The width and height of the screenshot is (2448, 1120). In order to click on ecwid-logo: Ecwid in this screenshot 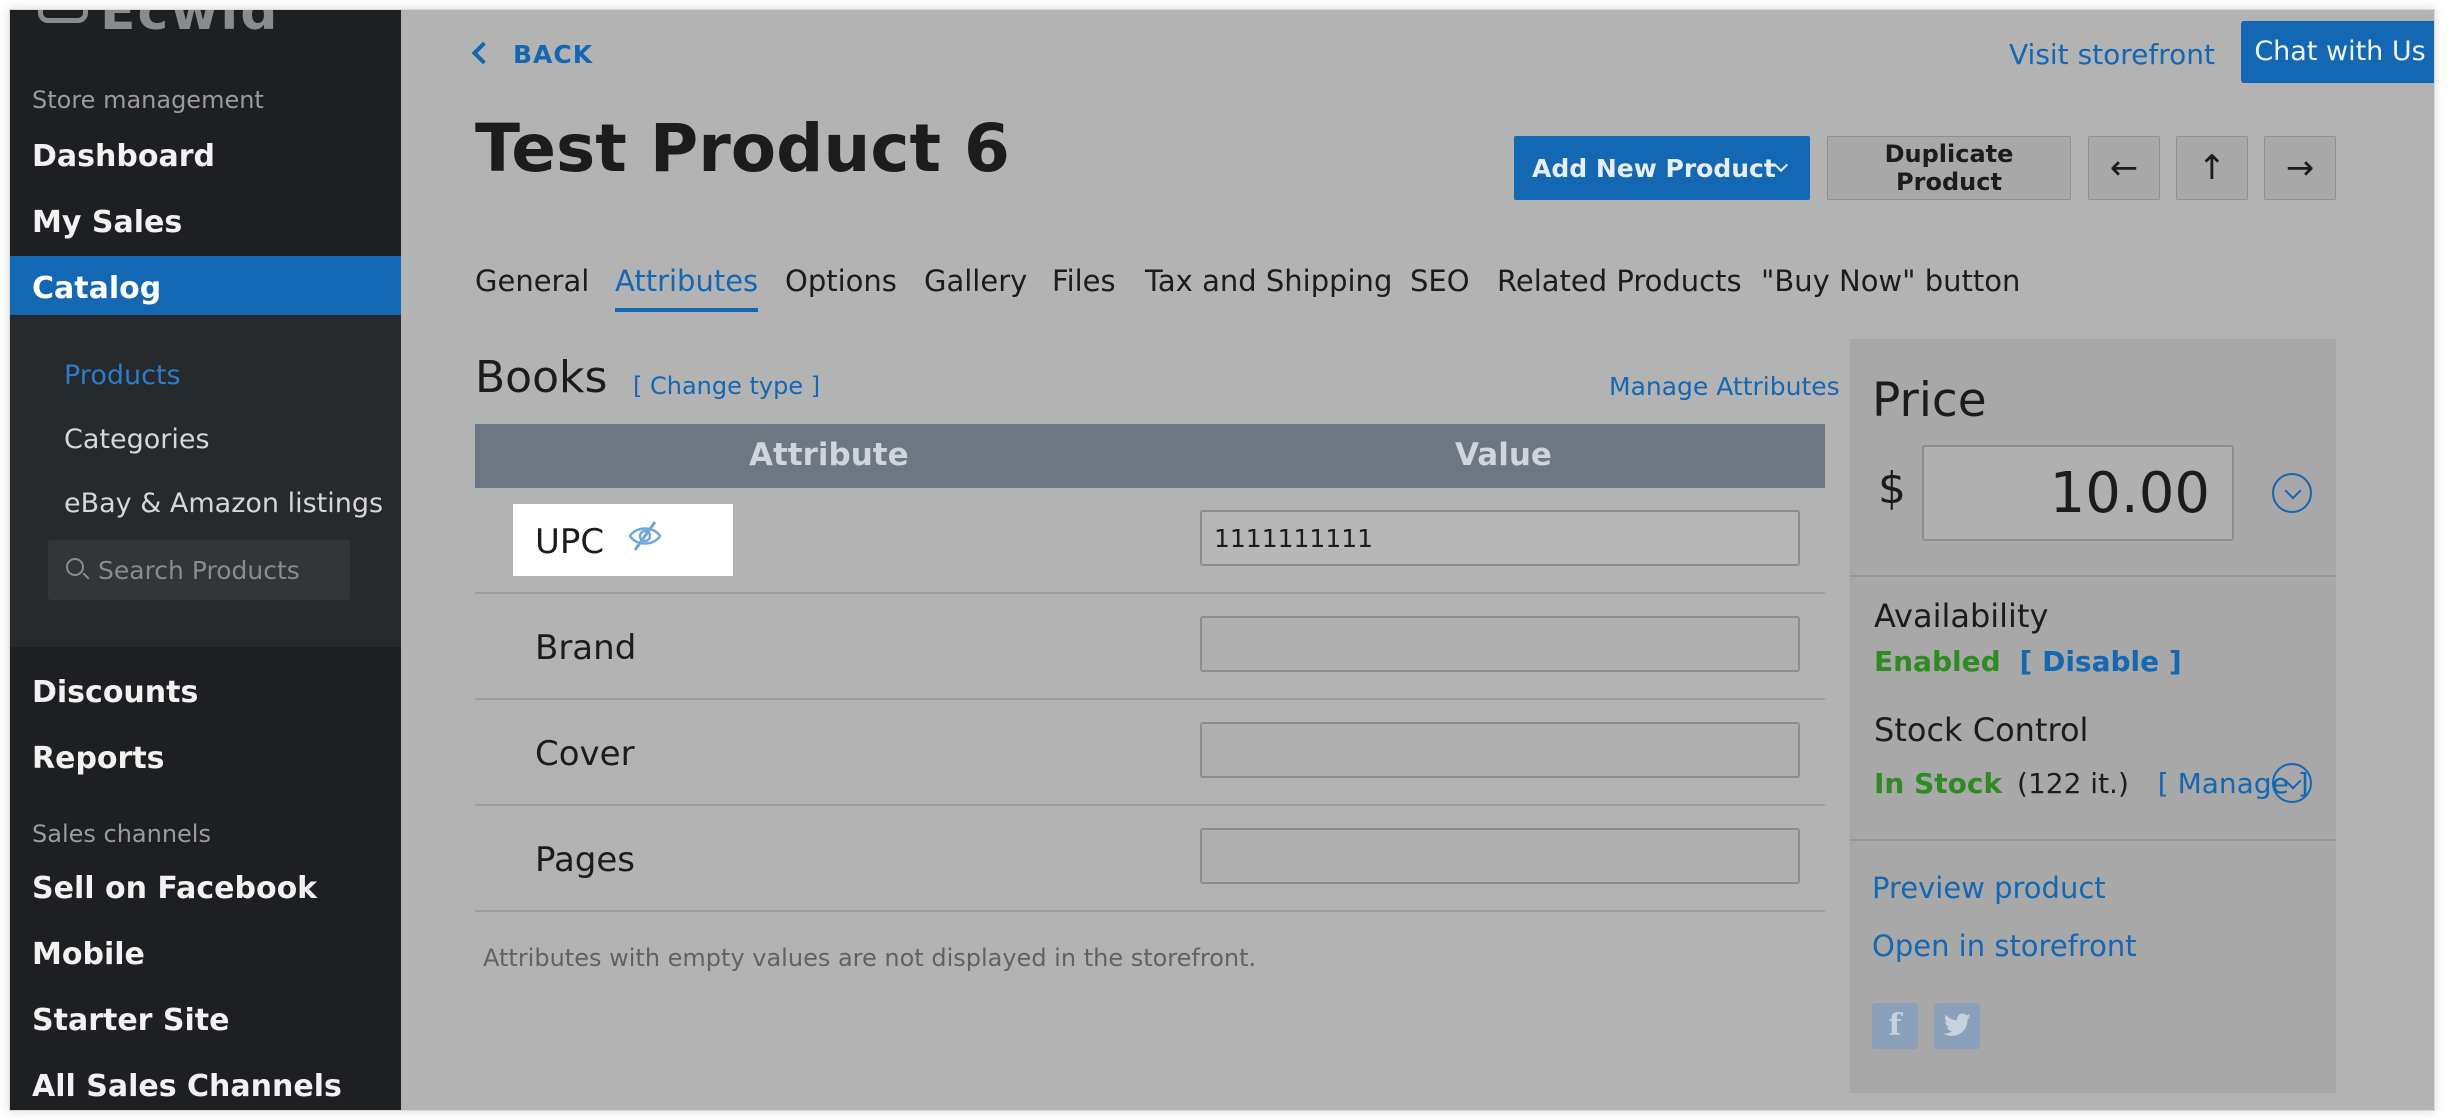, I will do `click(158, 26)`.